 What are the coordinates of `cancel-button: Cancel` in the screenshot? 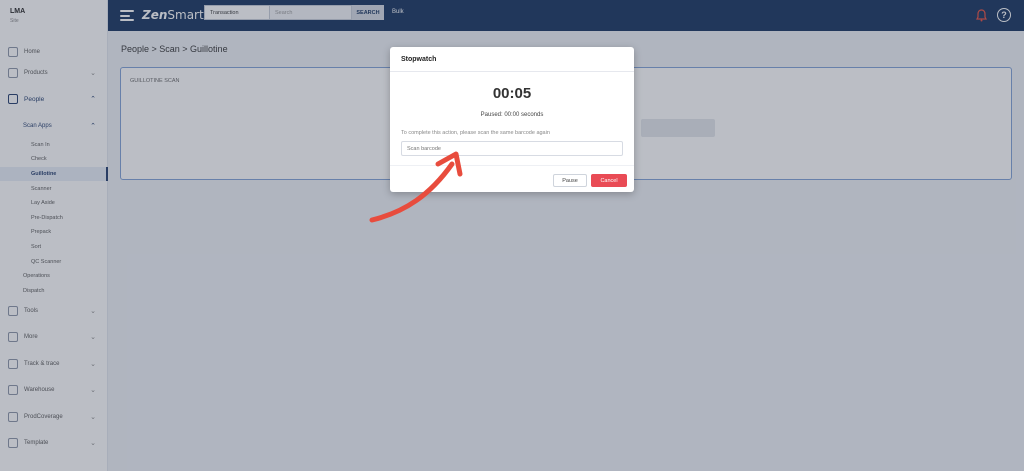 It's located at (609, 180).